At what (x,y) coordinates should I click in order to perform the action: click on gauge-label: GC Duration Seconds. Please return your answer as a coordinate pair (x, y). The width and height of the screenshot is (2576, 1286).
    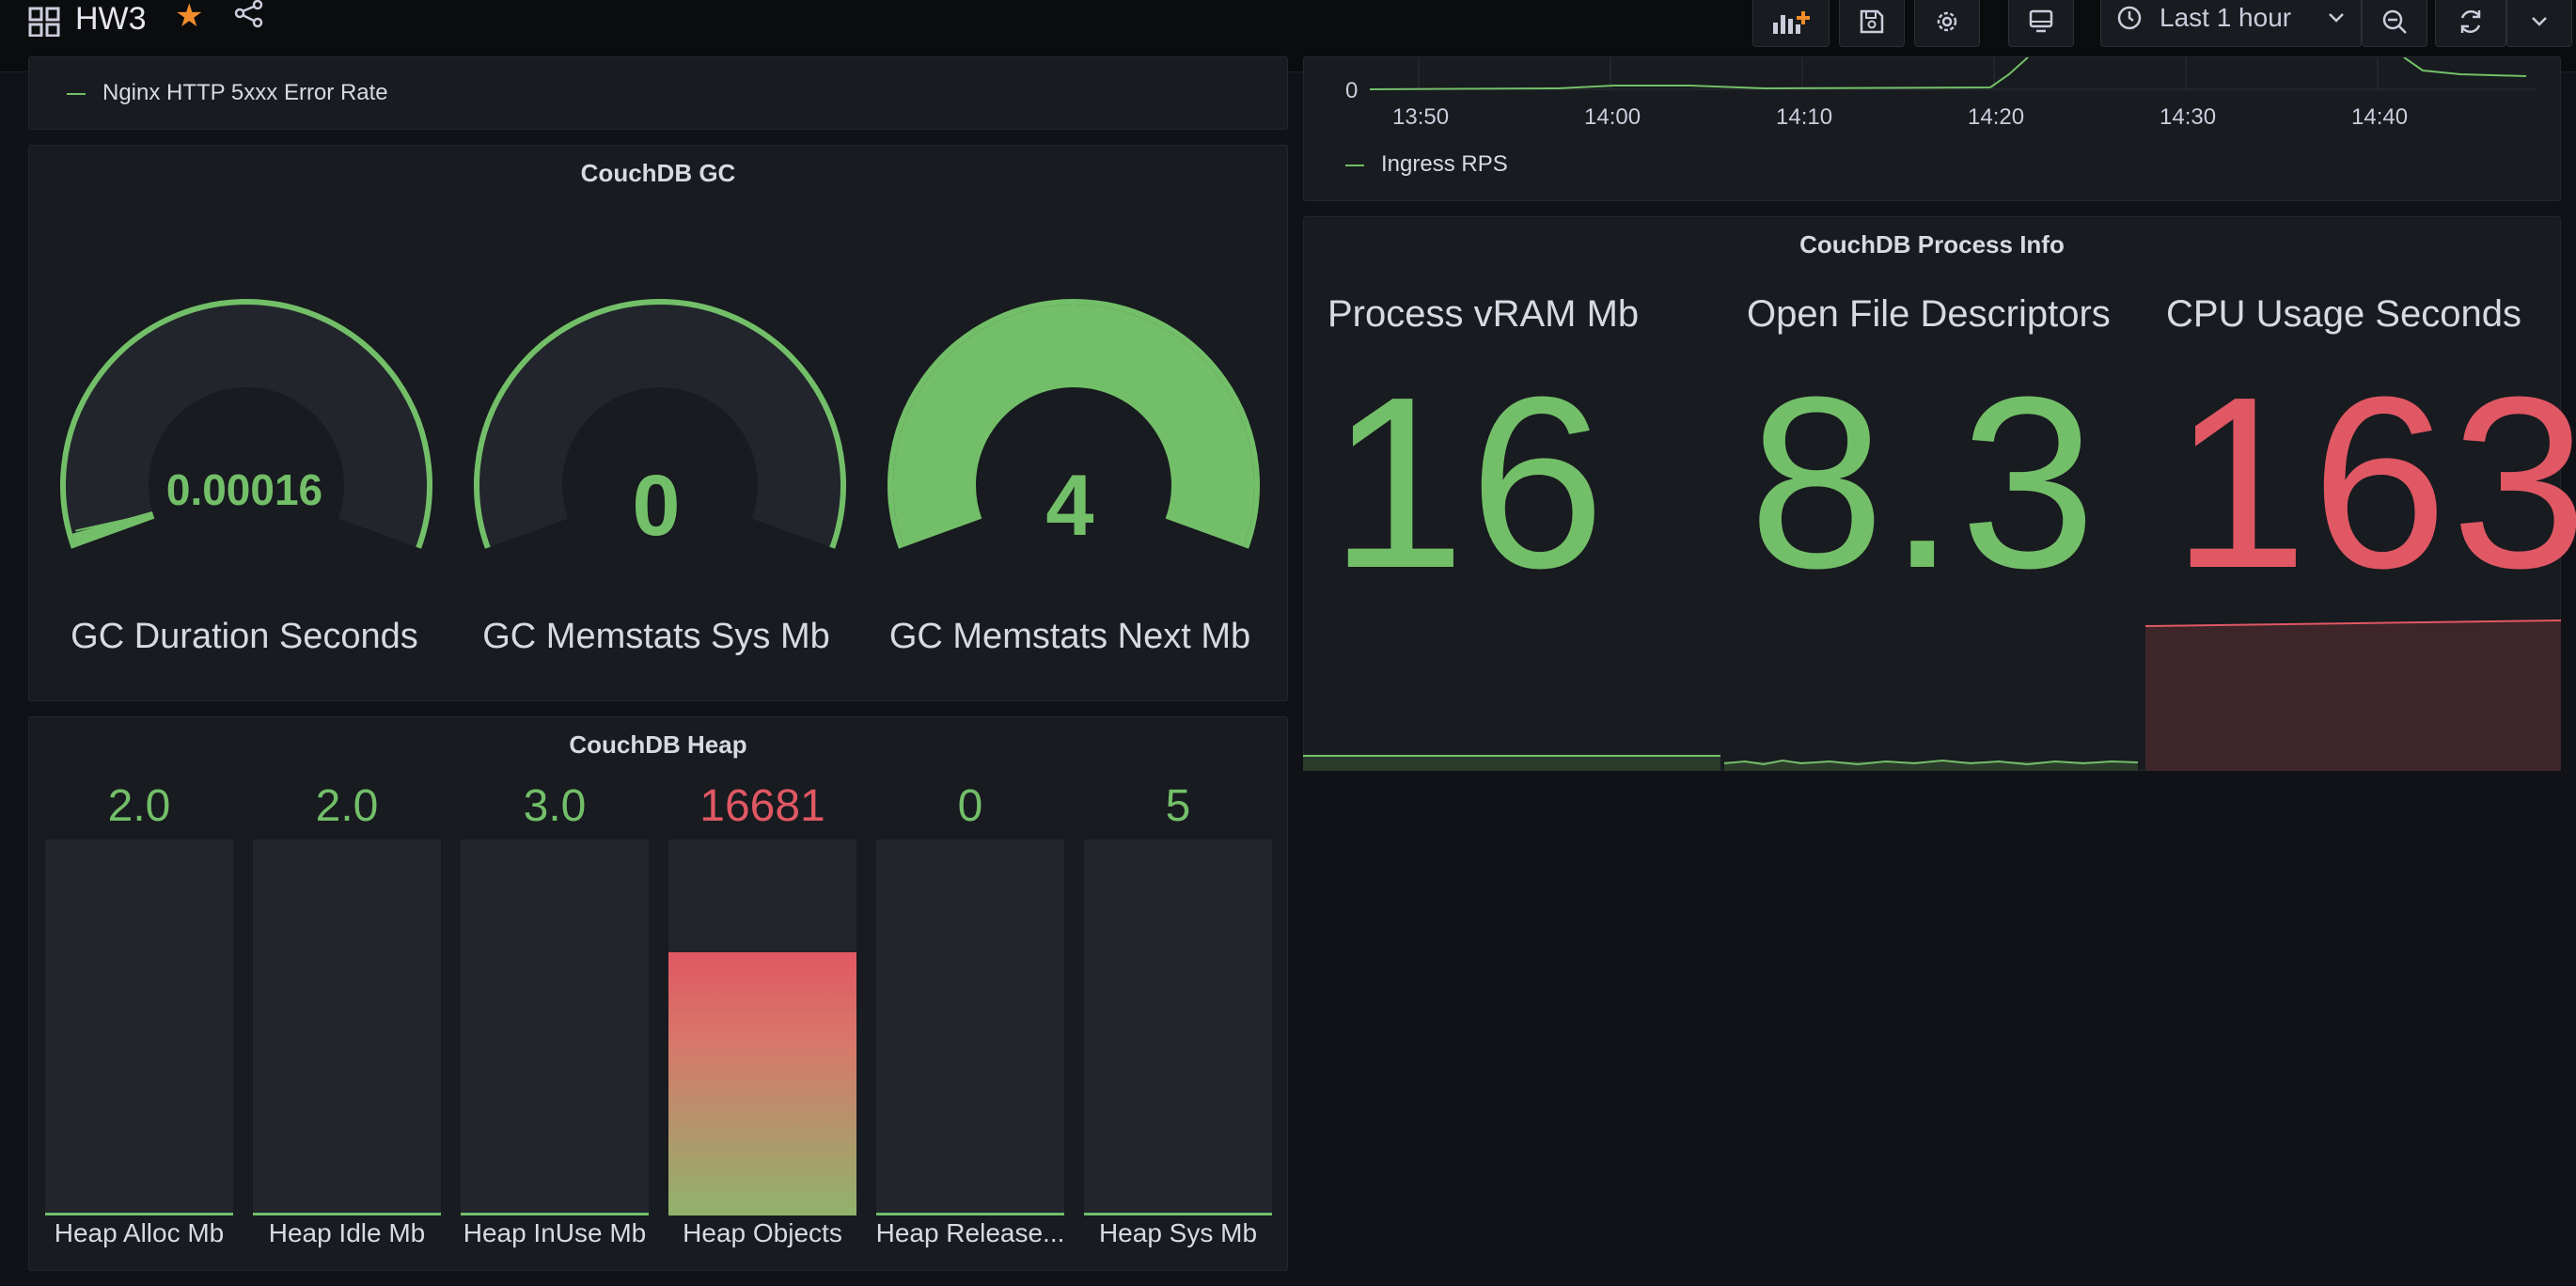
    Looking at the image, I should click on (245, 636).